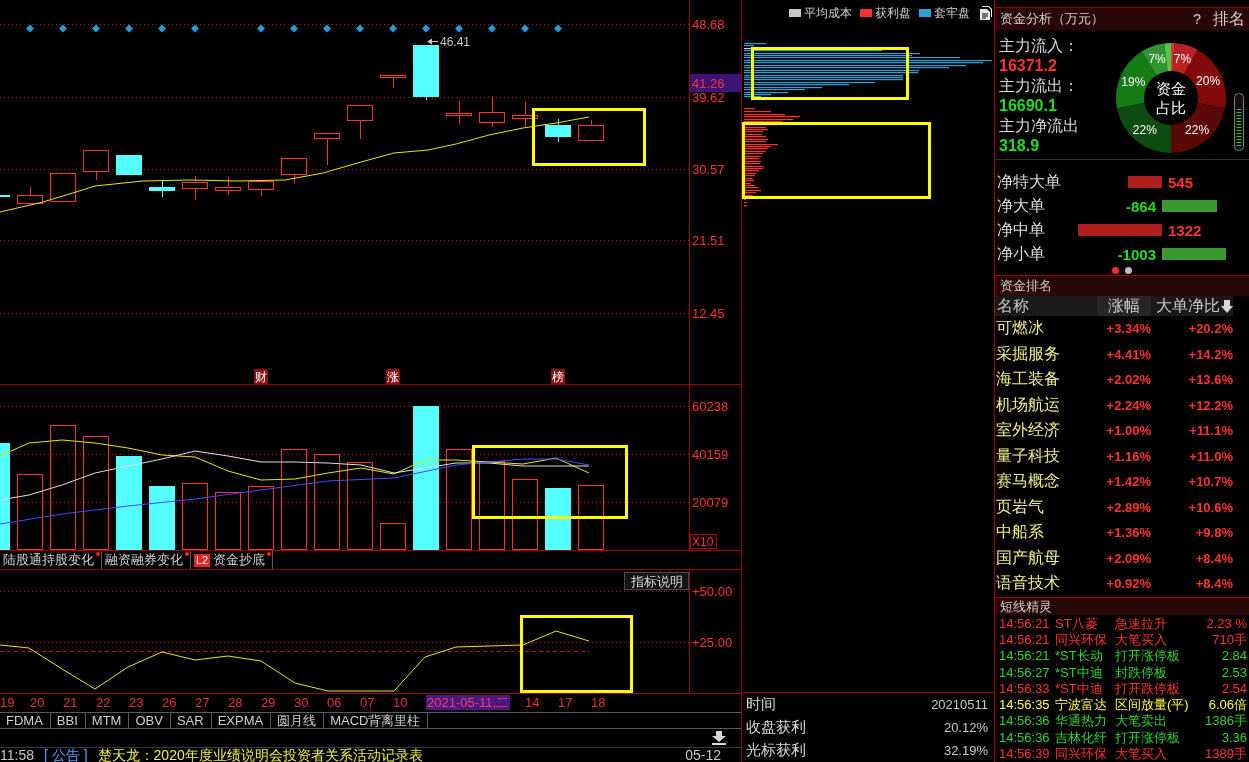  What do you see at coordinates (1046, 306) in the screenshot?
I see `column-header: 名称` at bounding box center [1046, 306].